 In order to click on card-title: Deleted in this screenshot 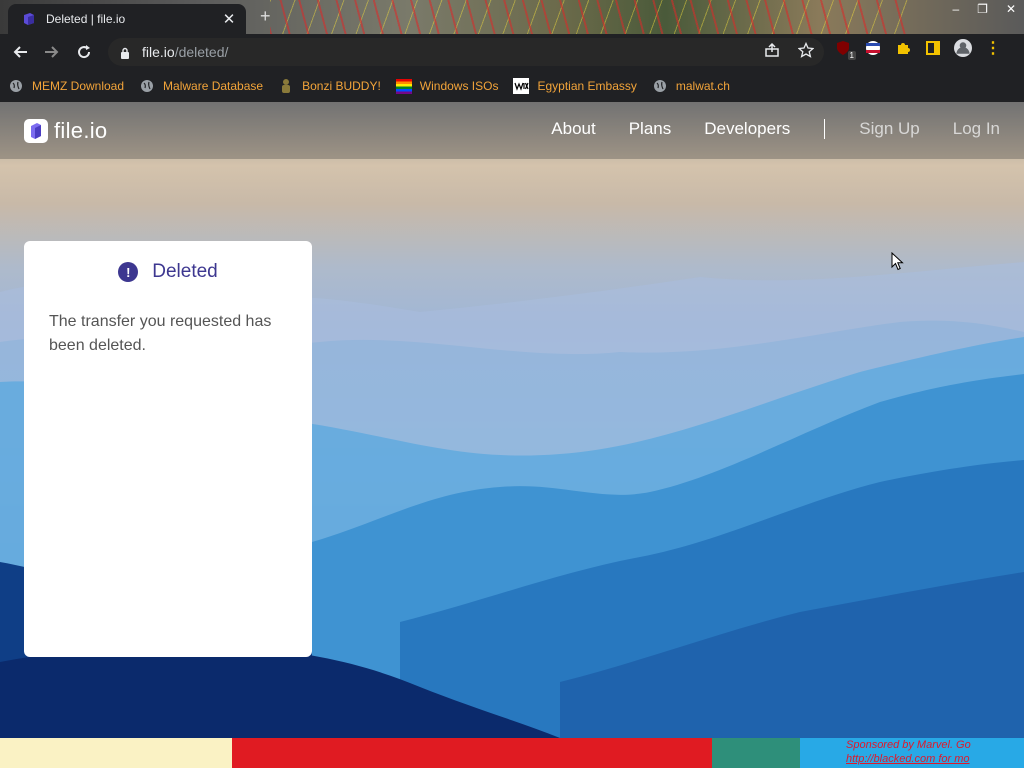, I will do `click(185, 271)`.